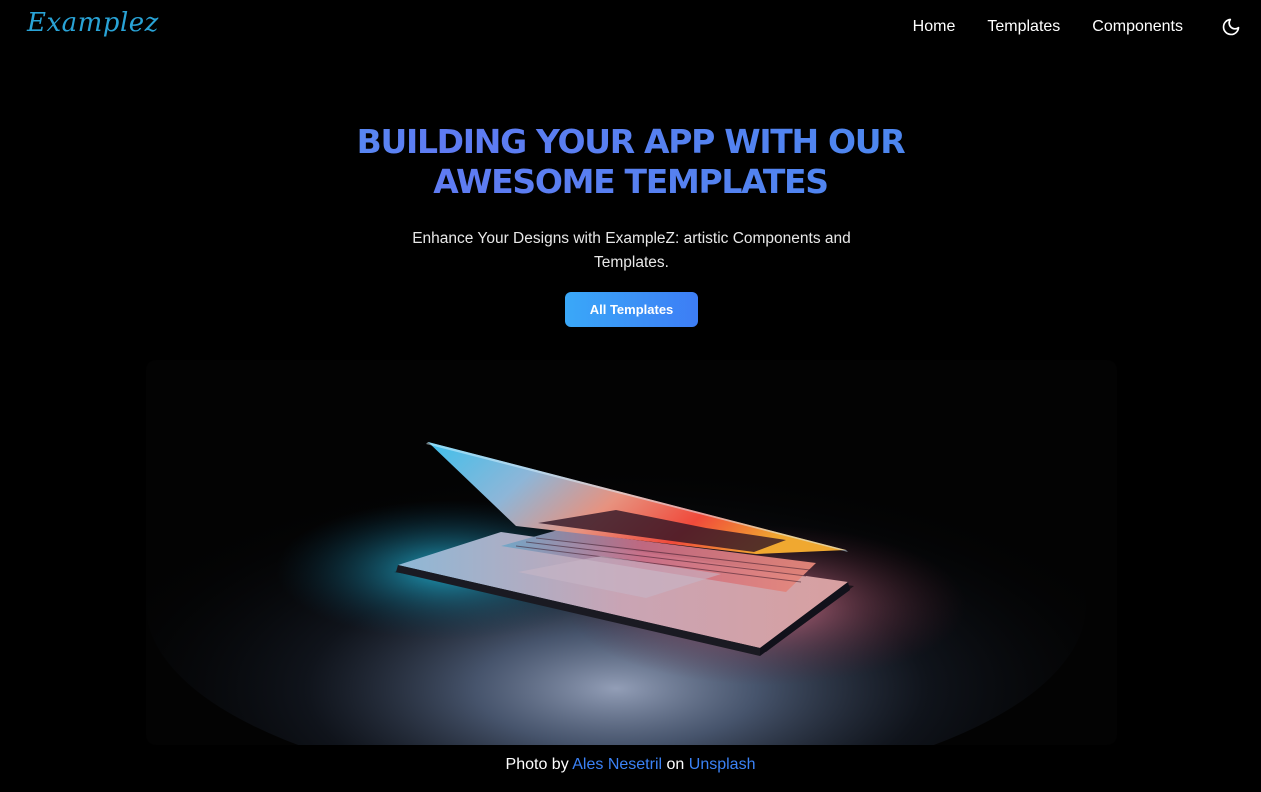  What do you see at coordinates (537, 764) in the screenshot?
I see `photo-credit-prefix: Photo by` at bounding box center [537, 764].